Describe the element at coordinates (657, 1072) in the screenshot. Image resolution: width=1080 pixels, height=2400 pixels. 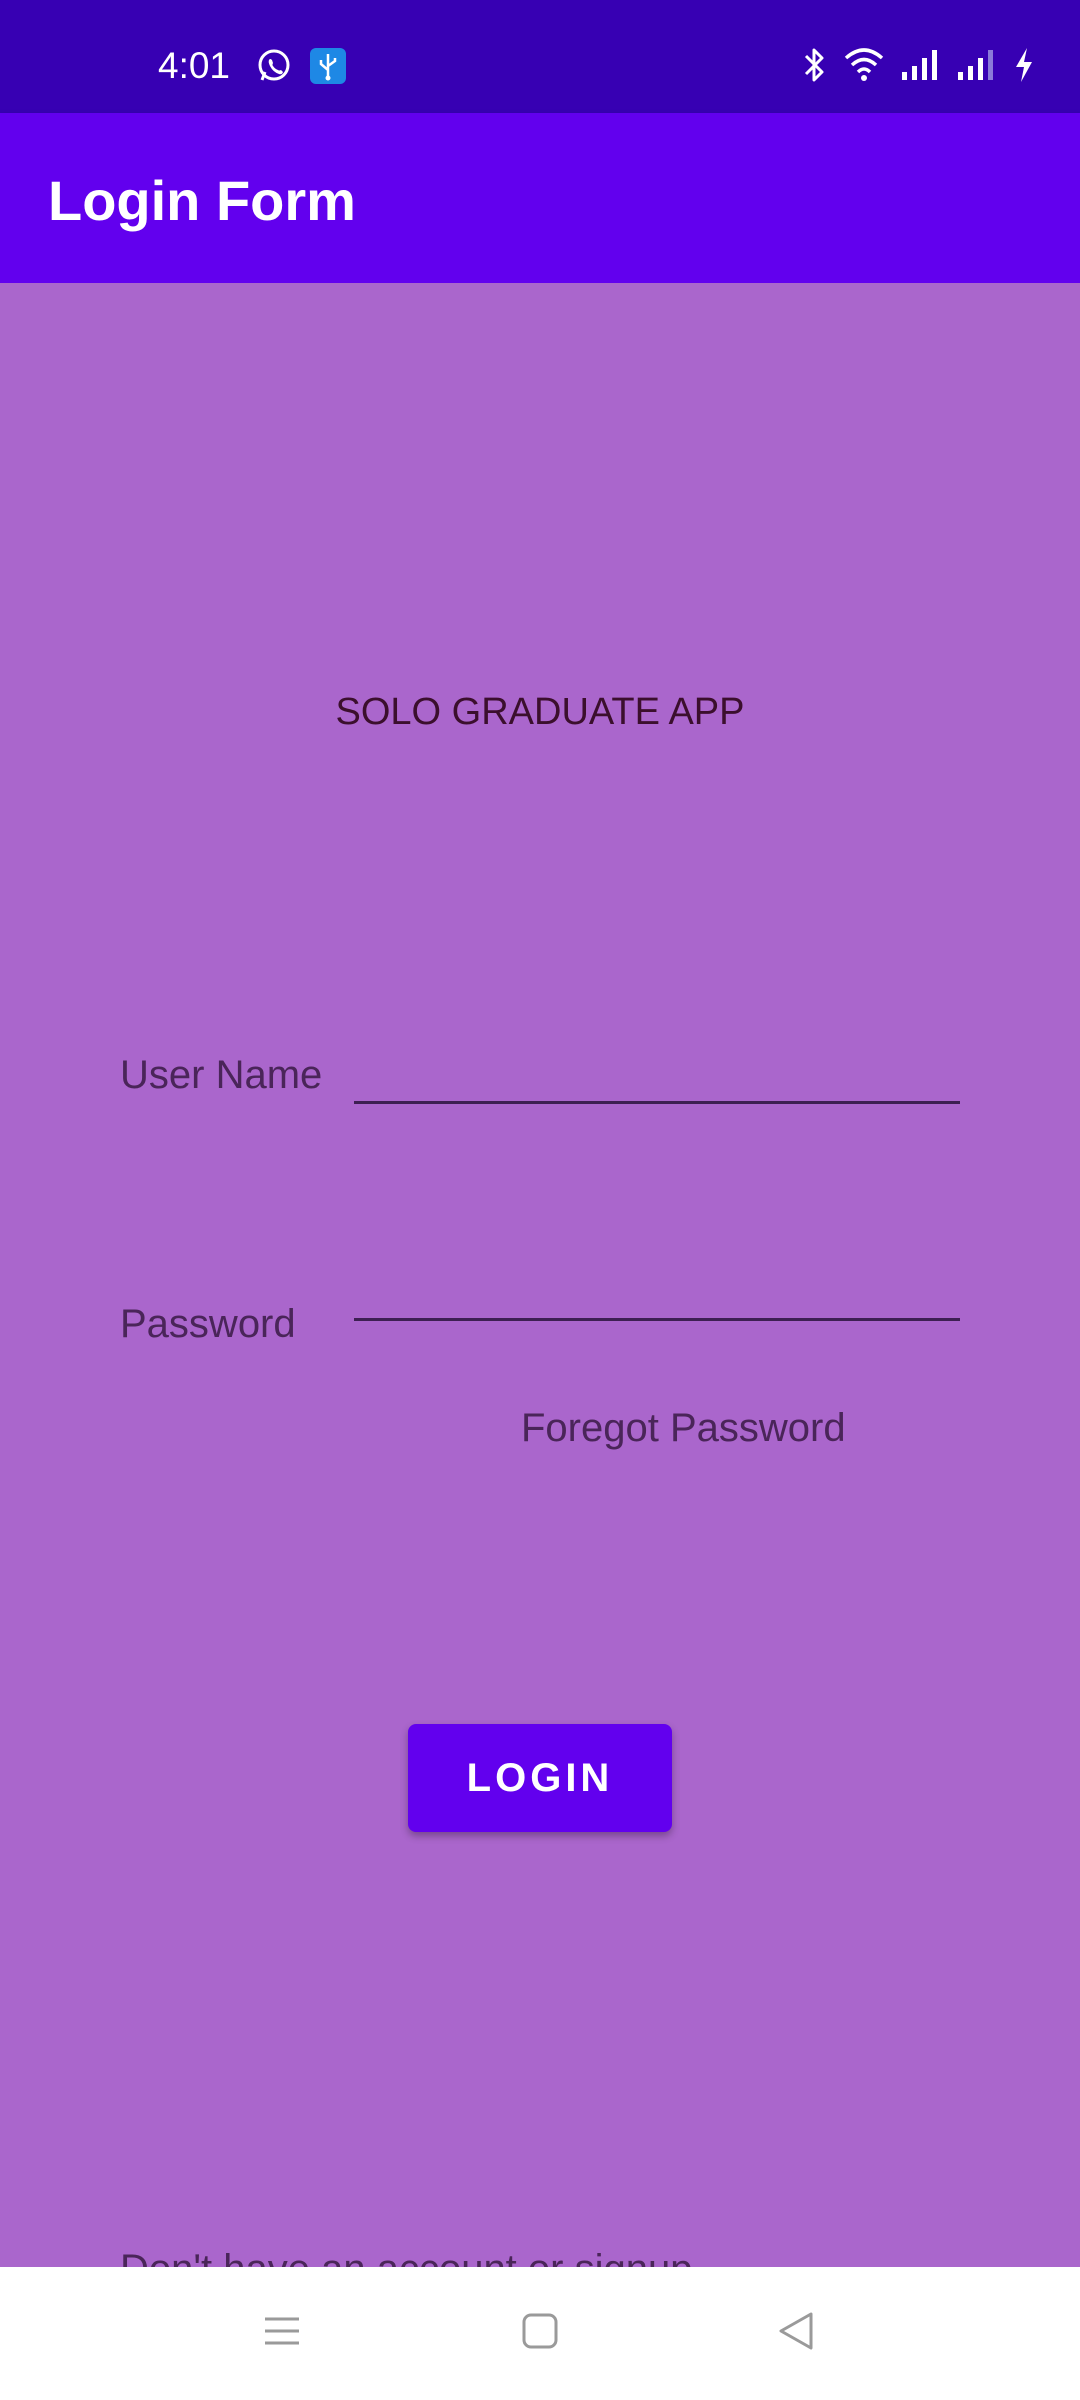
I see `username-input` at that location.